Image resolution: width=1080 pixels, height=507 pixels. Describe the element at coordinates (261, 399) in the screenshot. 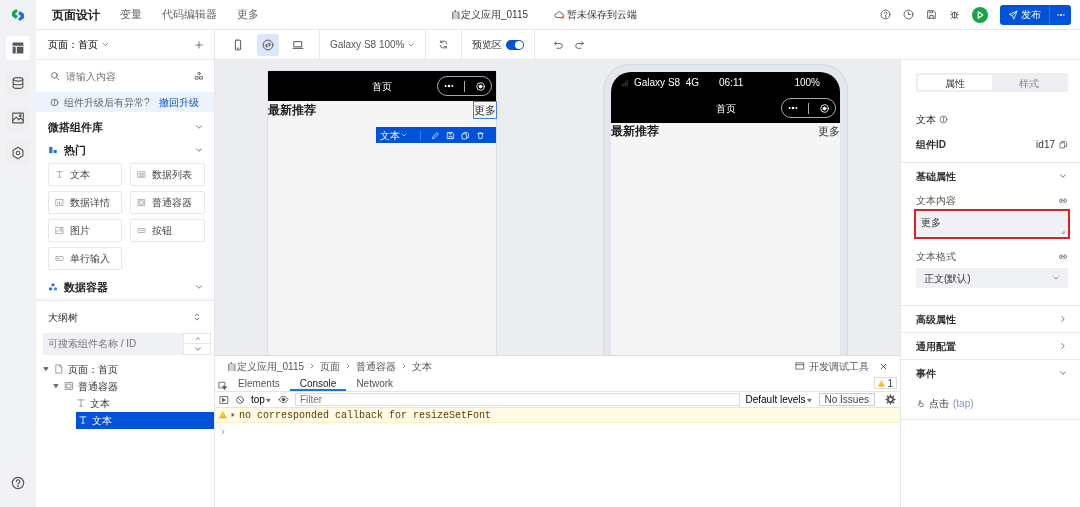

I see `context-dropdown: top` at that location.